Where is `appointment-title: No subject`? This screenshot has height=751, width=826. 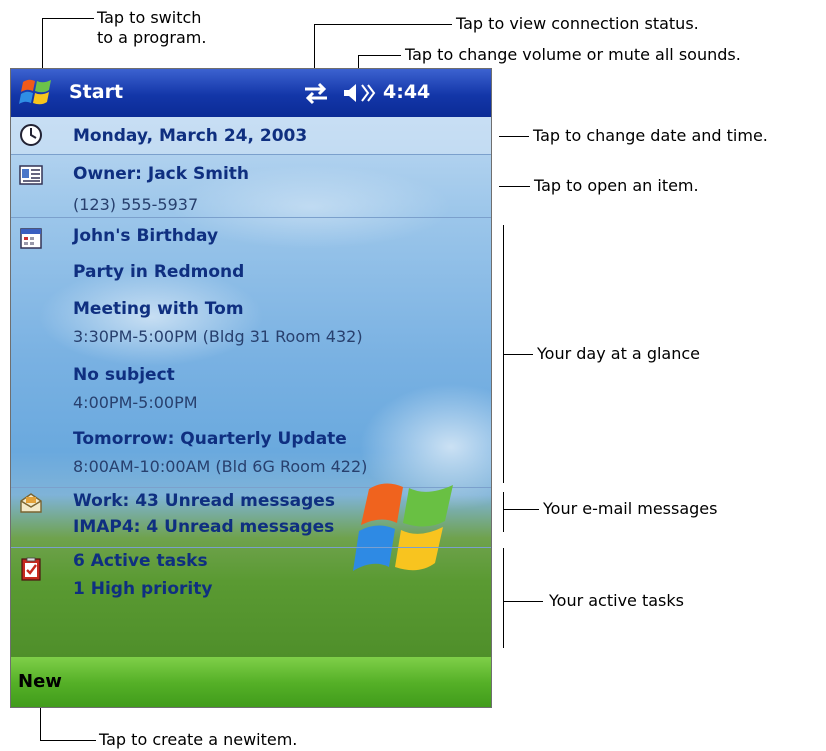 appointment-title: No subject is located at coordinates (124, 375).